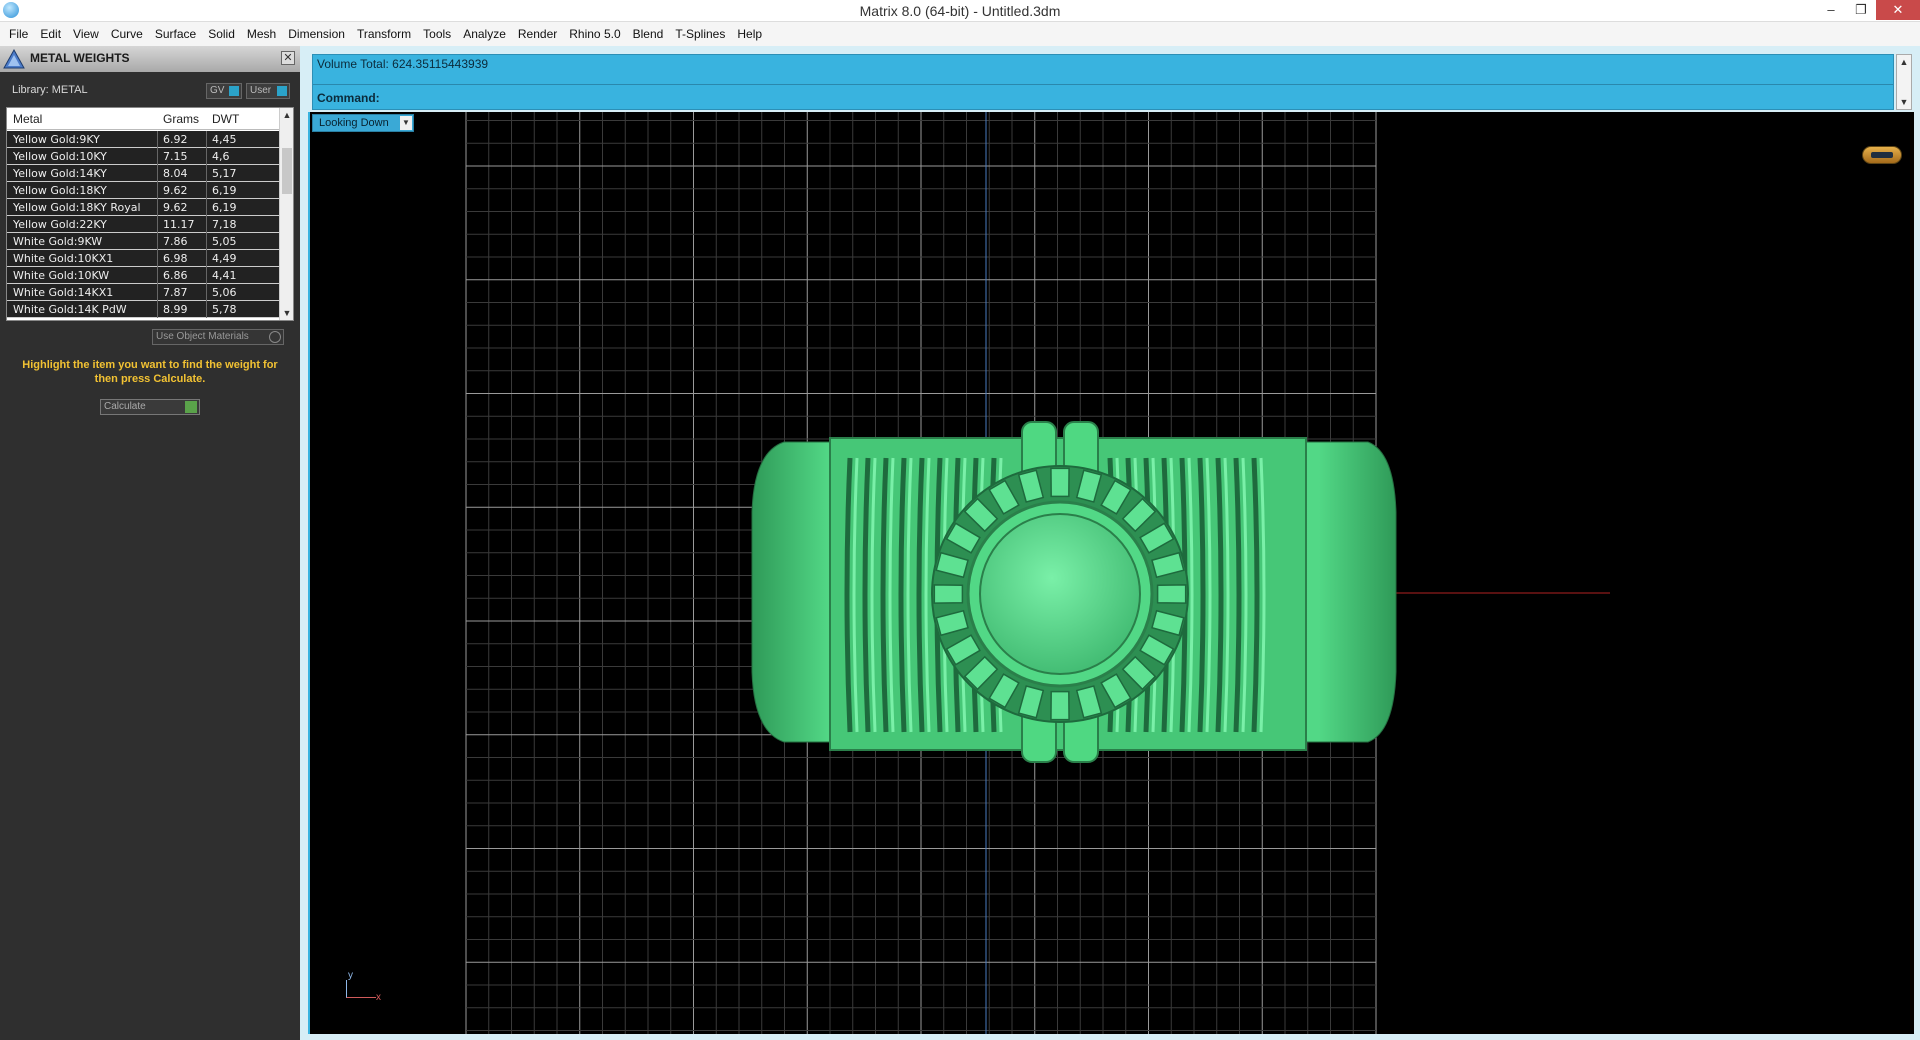 The height and width of the screenshot is (1040, 1920). What do you see at coordinates (1882, 155) in the screenshot?
I see `navigation-cube-icon` at bounding box center [1882, 155].